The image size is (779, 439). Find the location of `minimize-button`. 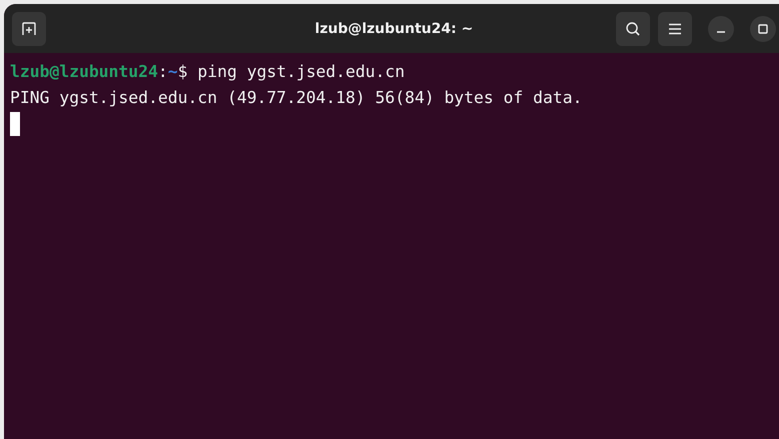

minimize-button is located at coordinates (721, 29).